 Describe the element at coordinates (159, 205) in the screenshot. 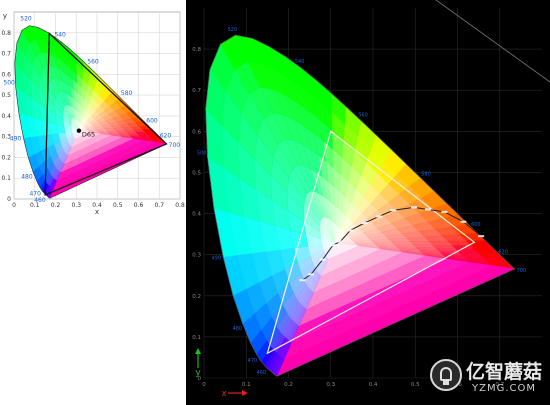

I see `x-tick-label: 0.7` at that location.